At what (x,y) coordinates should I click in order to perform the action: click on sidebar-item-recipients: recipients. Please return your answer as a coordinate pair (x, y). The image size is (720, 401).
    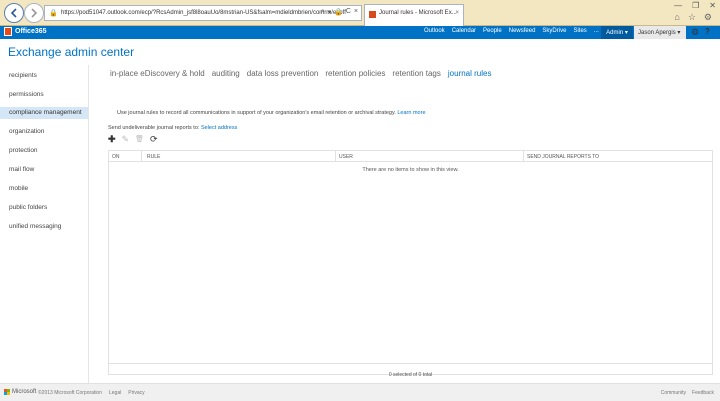
    Looking at the image, I should click on (44, 76).